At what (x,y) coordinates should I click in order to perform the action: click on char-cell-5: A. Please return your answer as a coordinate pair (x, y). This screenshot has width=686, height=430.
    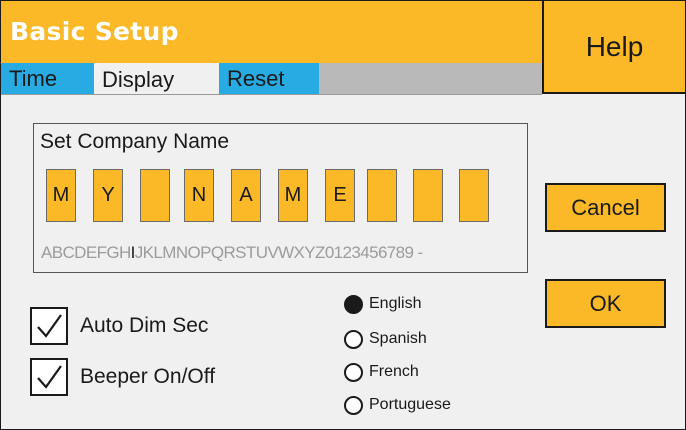
    Looking at the image, I should click on (246, 195).